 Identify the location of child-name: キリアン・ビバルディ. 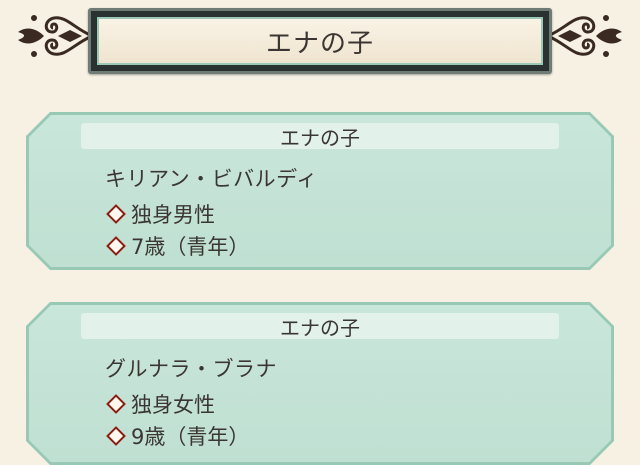
(211, 179).